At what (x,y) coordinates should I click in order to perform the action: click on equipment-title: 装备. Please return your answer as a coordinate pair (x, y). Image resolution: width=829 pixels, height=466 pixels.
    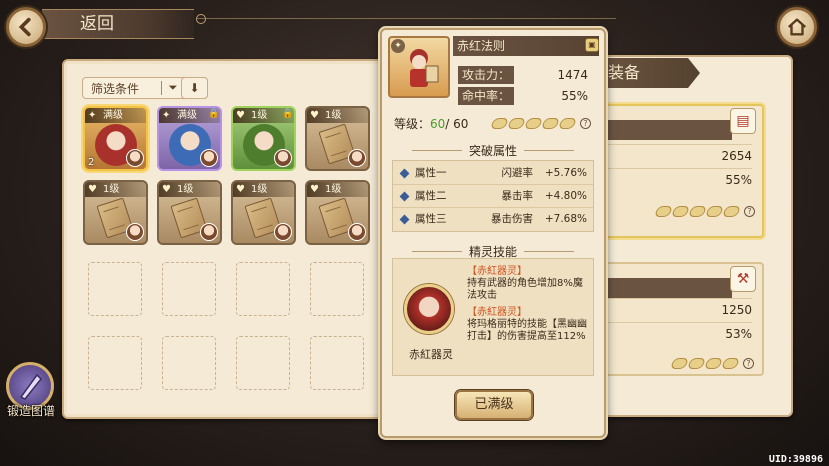
    Looking at the image, I should click on (650, 73).